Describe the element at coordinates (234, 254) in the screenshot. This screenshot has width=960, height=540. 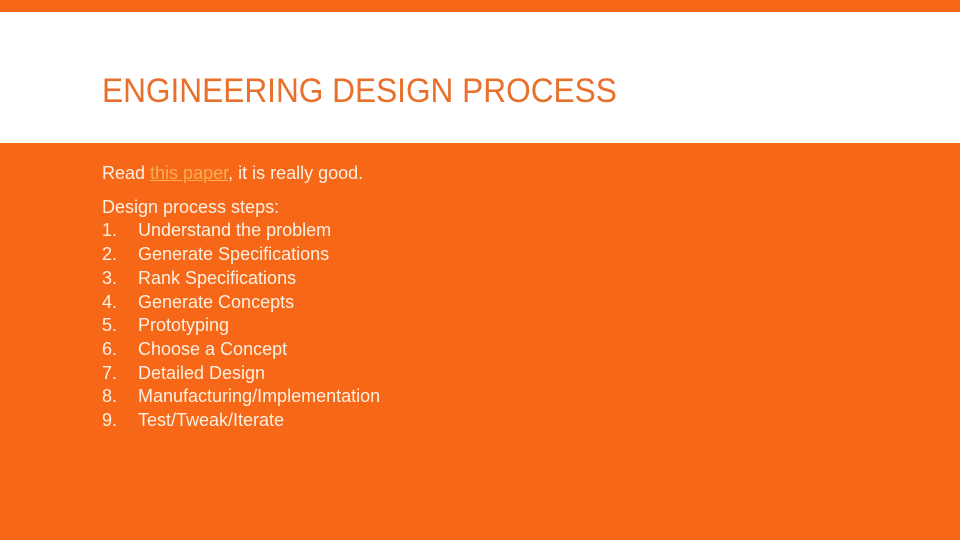
I see `step-label: Generate Specifications` at that location.